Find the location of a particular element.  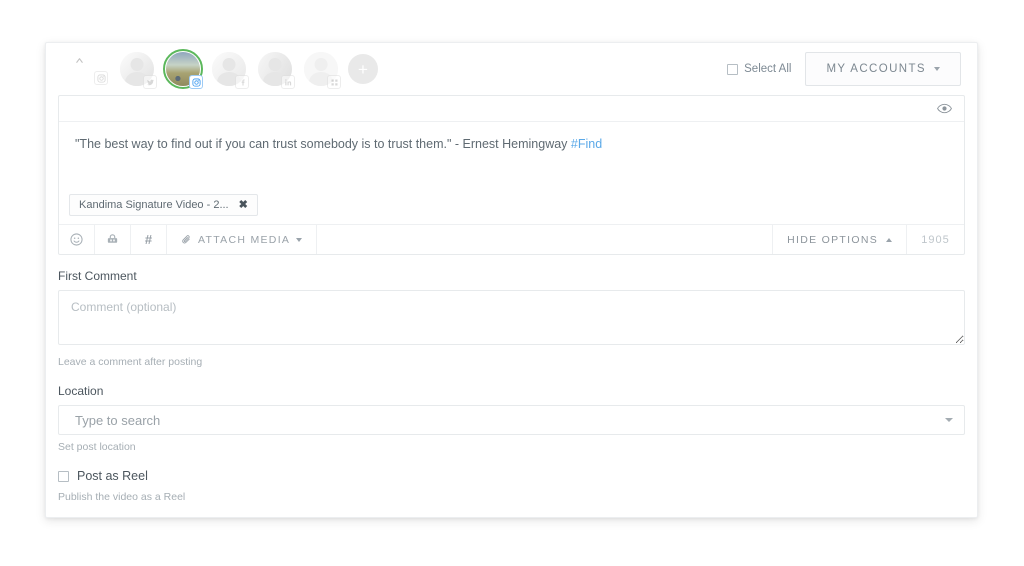

my-accounts-label: MY ACCOUNTS is located at coordinates (876, 69).